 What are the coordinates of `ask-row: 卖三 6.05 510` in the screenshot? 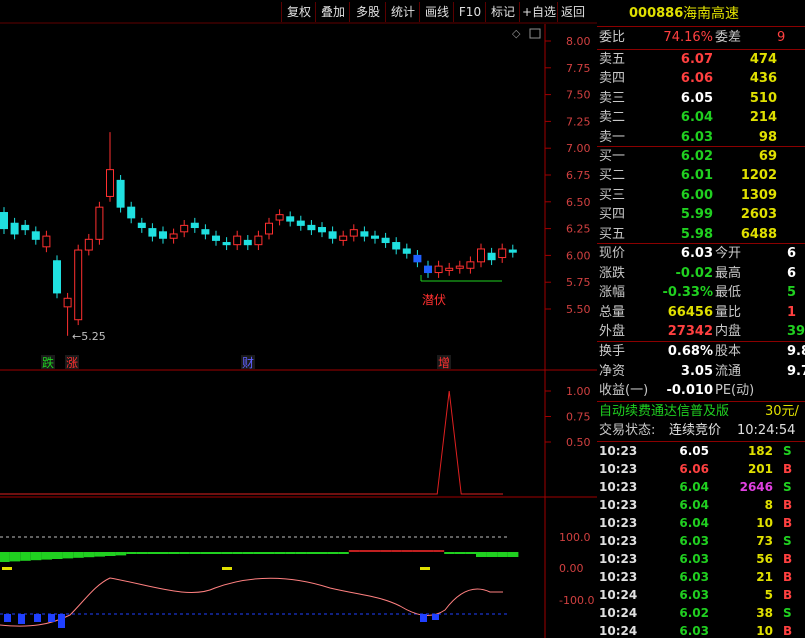 It's located at (701, 99).